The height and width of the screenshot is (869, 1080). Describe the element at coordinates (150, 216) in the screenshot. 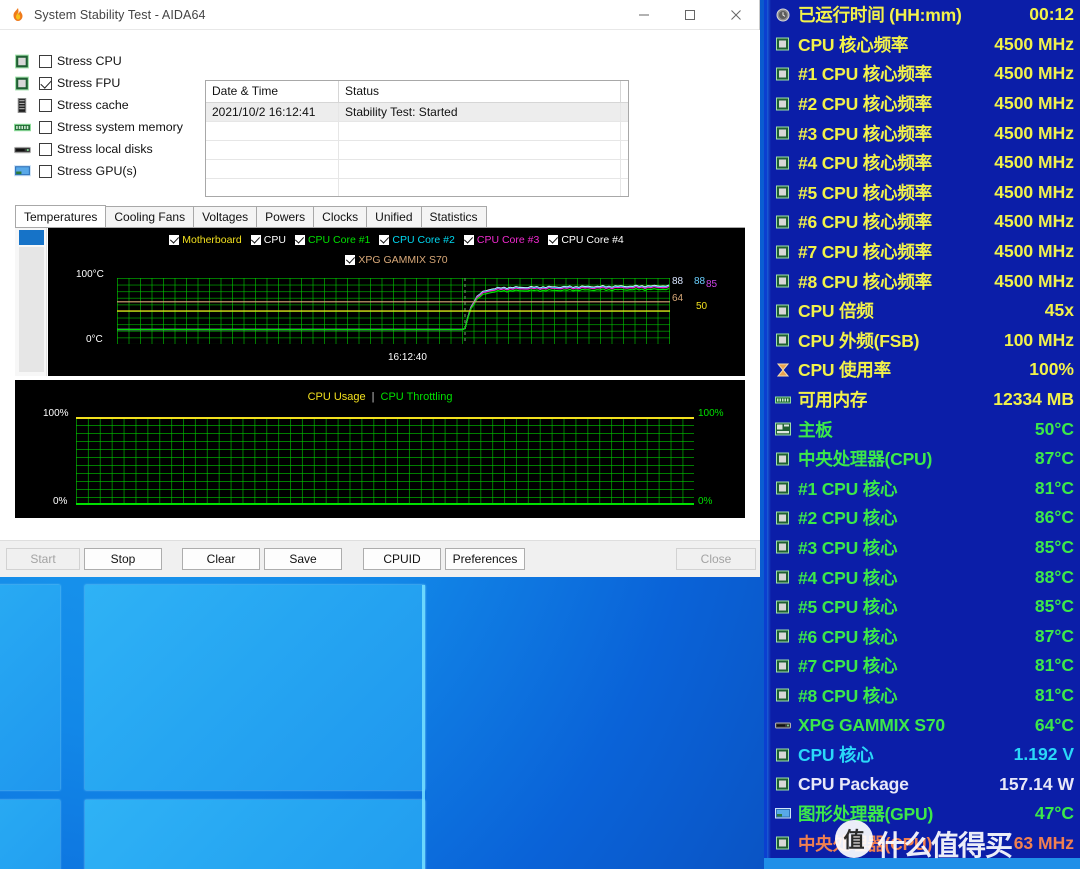

I see `tab-cooling-fans: Cooling Fans` at that location.